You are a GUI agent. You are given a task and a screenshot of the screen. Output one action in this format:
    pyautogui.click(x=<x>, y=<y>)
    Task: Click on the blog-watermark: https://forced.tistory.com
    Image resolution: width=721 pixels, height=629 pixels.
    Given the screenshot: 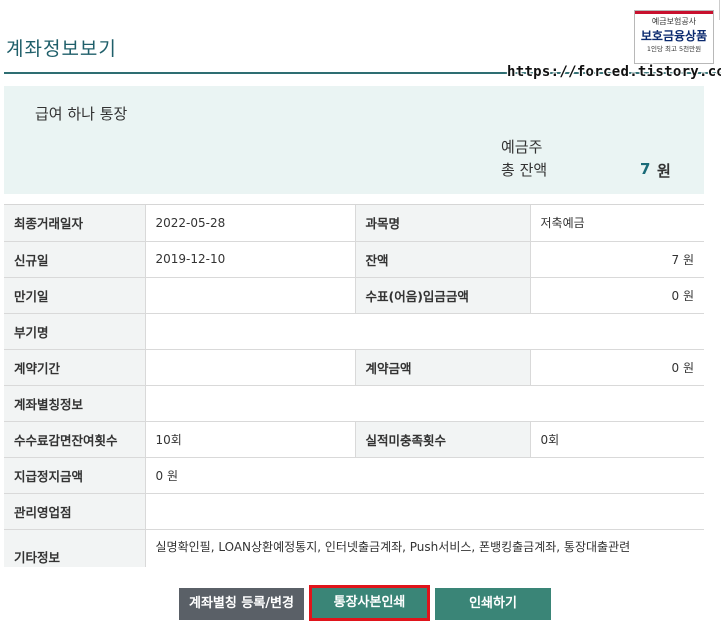 What is the action you would take?
    pyautogui.click(x=614, y=72)
    